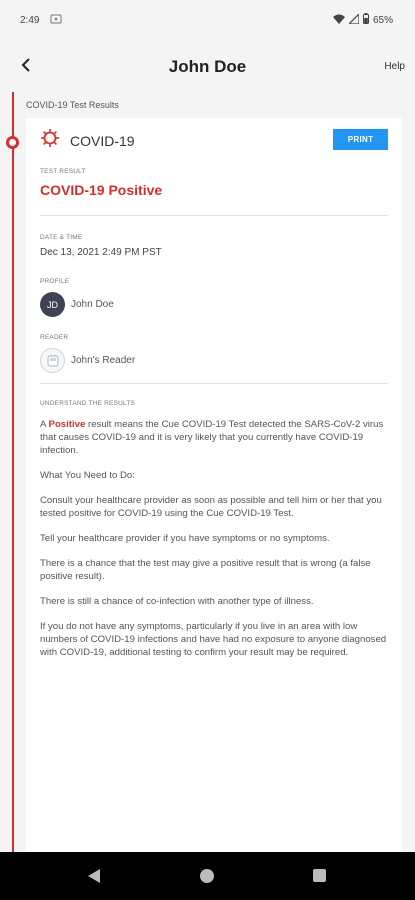  I want to click on chevron-left-icon, so click(26, 67).